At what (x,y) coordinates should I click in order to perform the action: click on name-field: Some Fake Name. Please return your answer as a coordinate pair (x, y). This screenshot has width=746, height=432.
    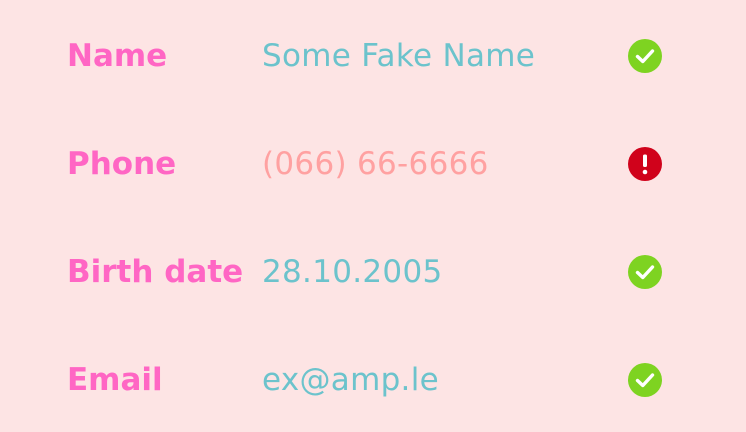
    Looking at the image, I should click on (398, 56).